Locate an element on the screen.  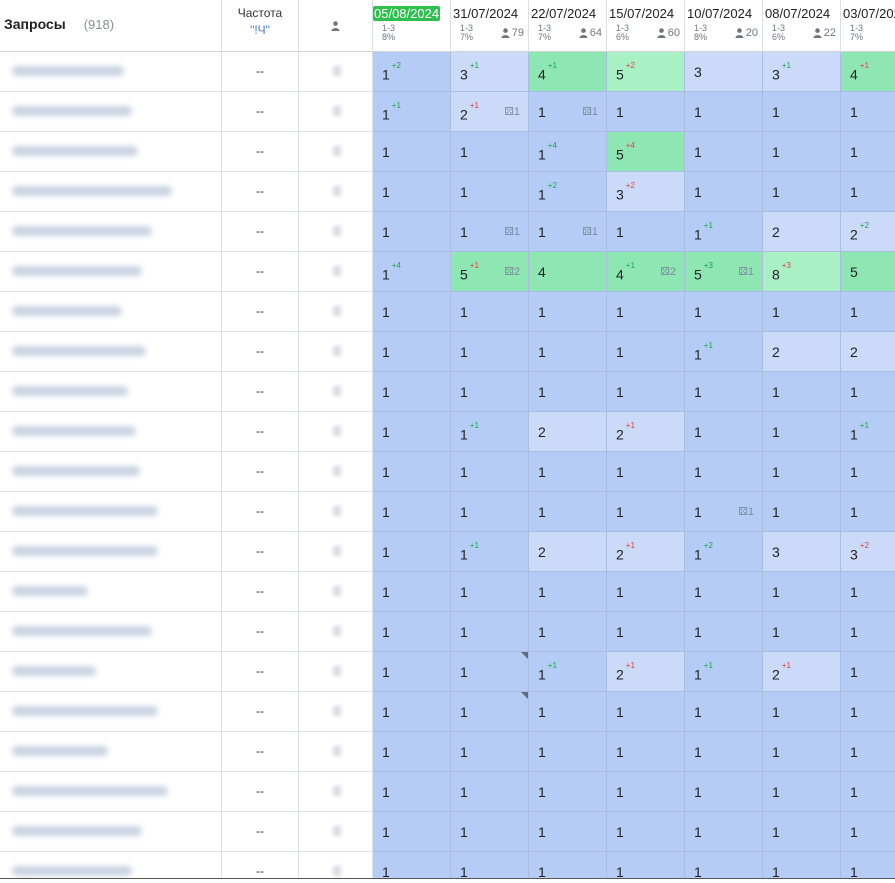
position-cell: 5+3 ⚄1 is located at coordinates (724, 272).